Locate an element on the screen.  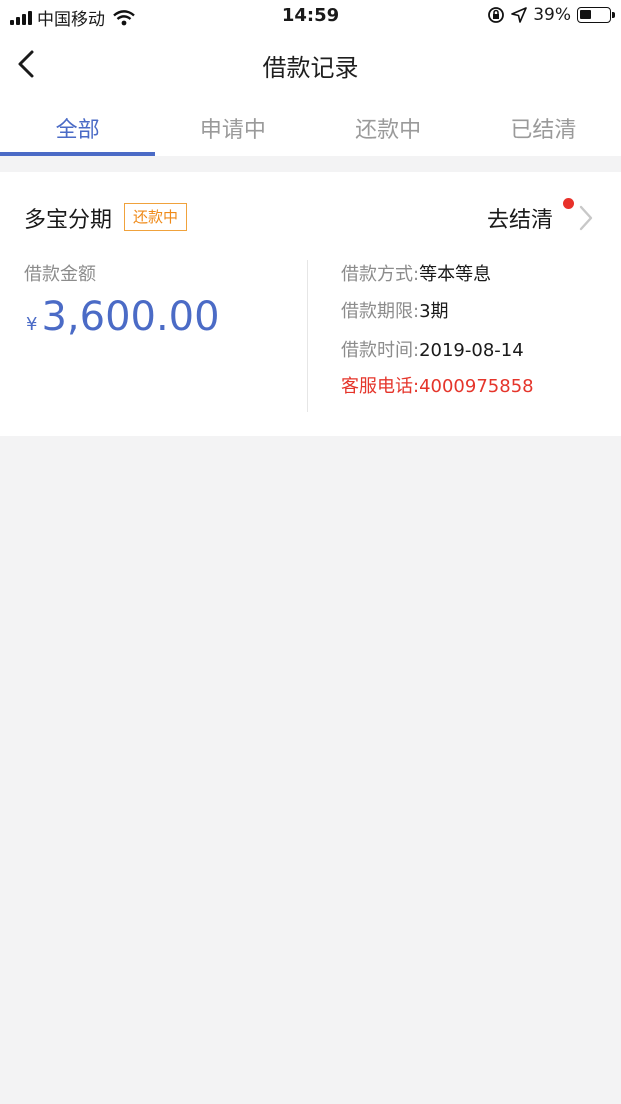
tab-settled: 已结清 is located at coordinates (543, 126).